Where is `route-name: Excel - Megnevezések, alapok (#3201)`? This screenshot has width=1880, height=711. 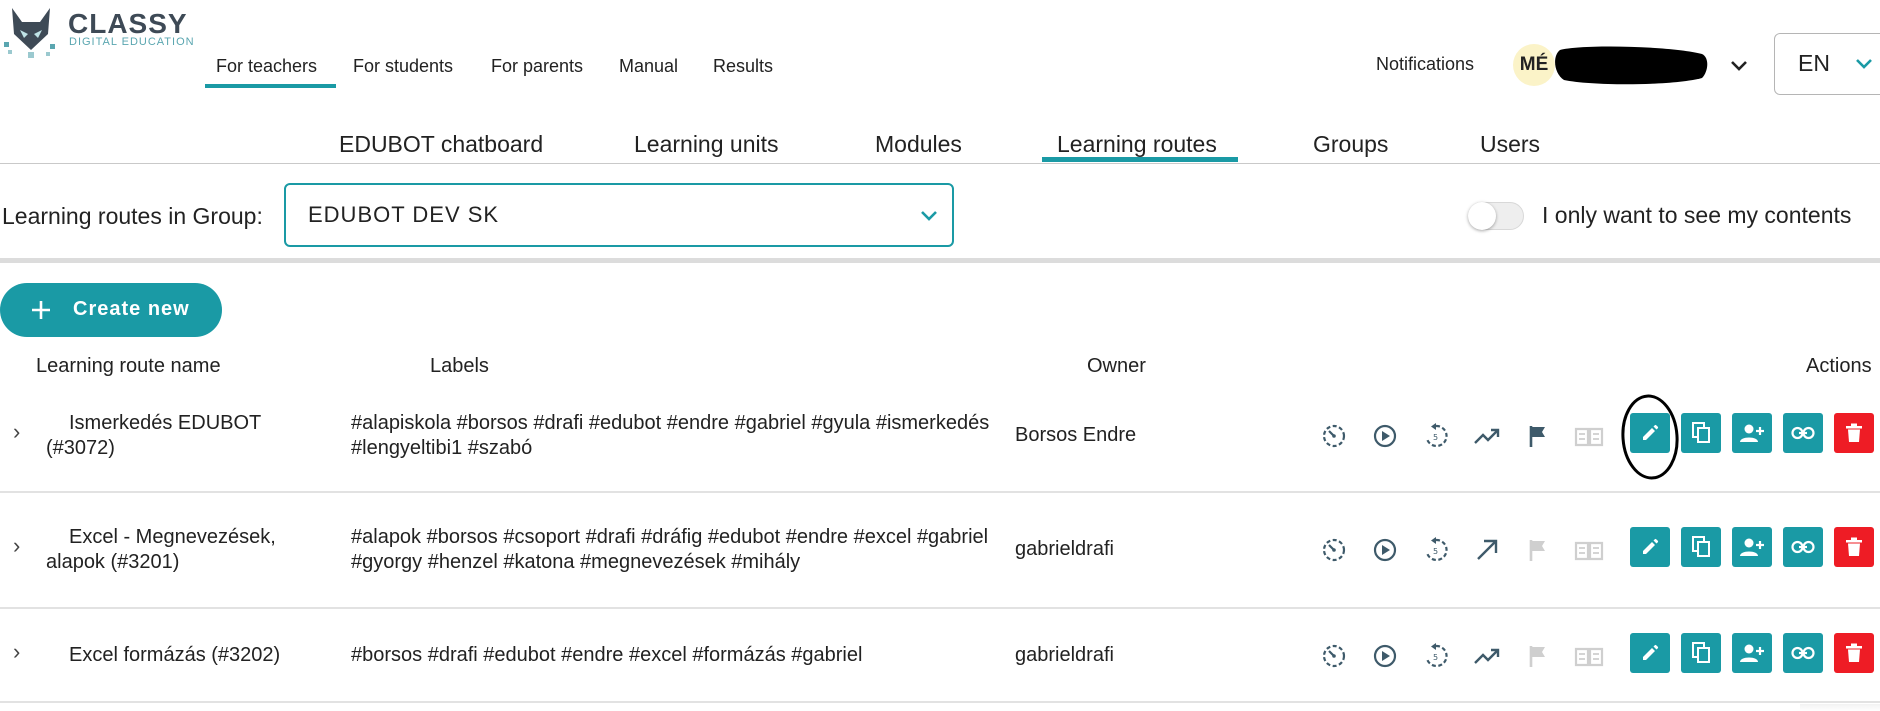 route-name: Excel - Megnevezések, alapok (#3201) is located at coordinates (181, 550).